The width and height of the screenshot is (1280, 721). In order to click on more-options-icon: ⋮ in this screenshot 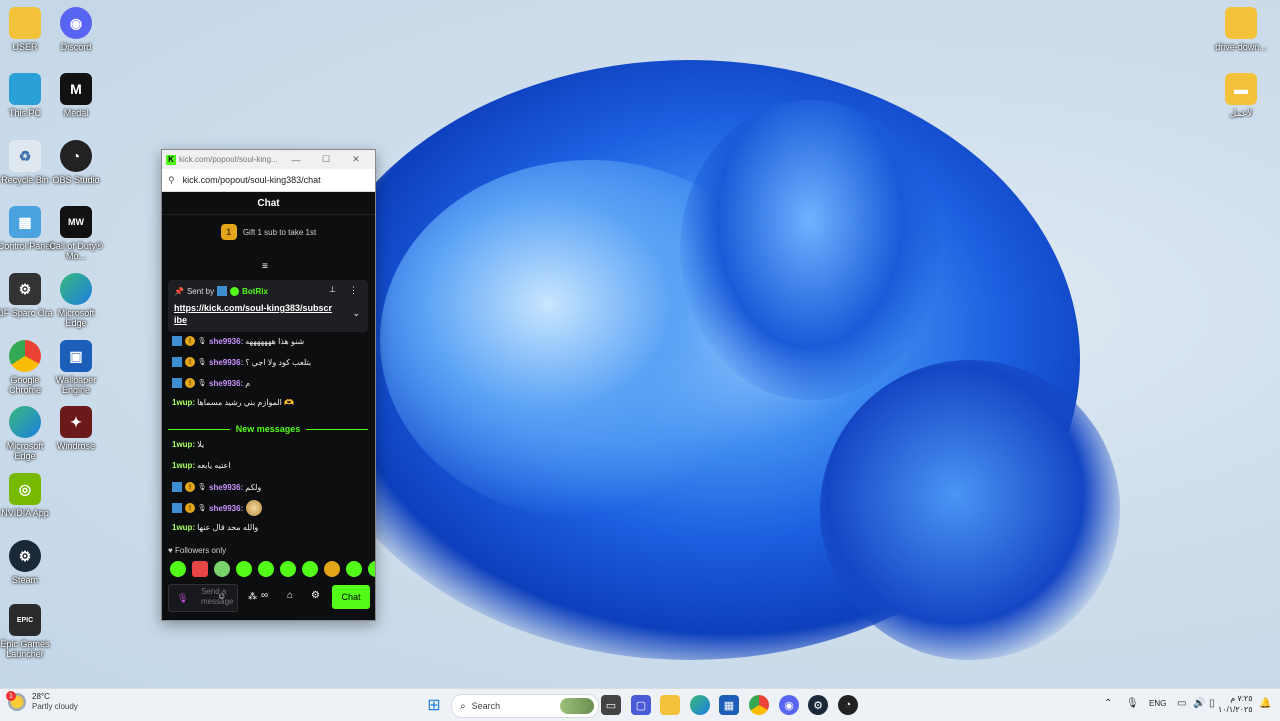, I will do `click(353, 290)`.